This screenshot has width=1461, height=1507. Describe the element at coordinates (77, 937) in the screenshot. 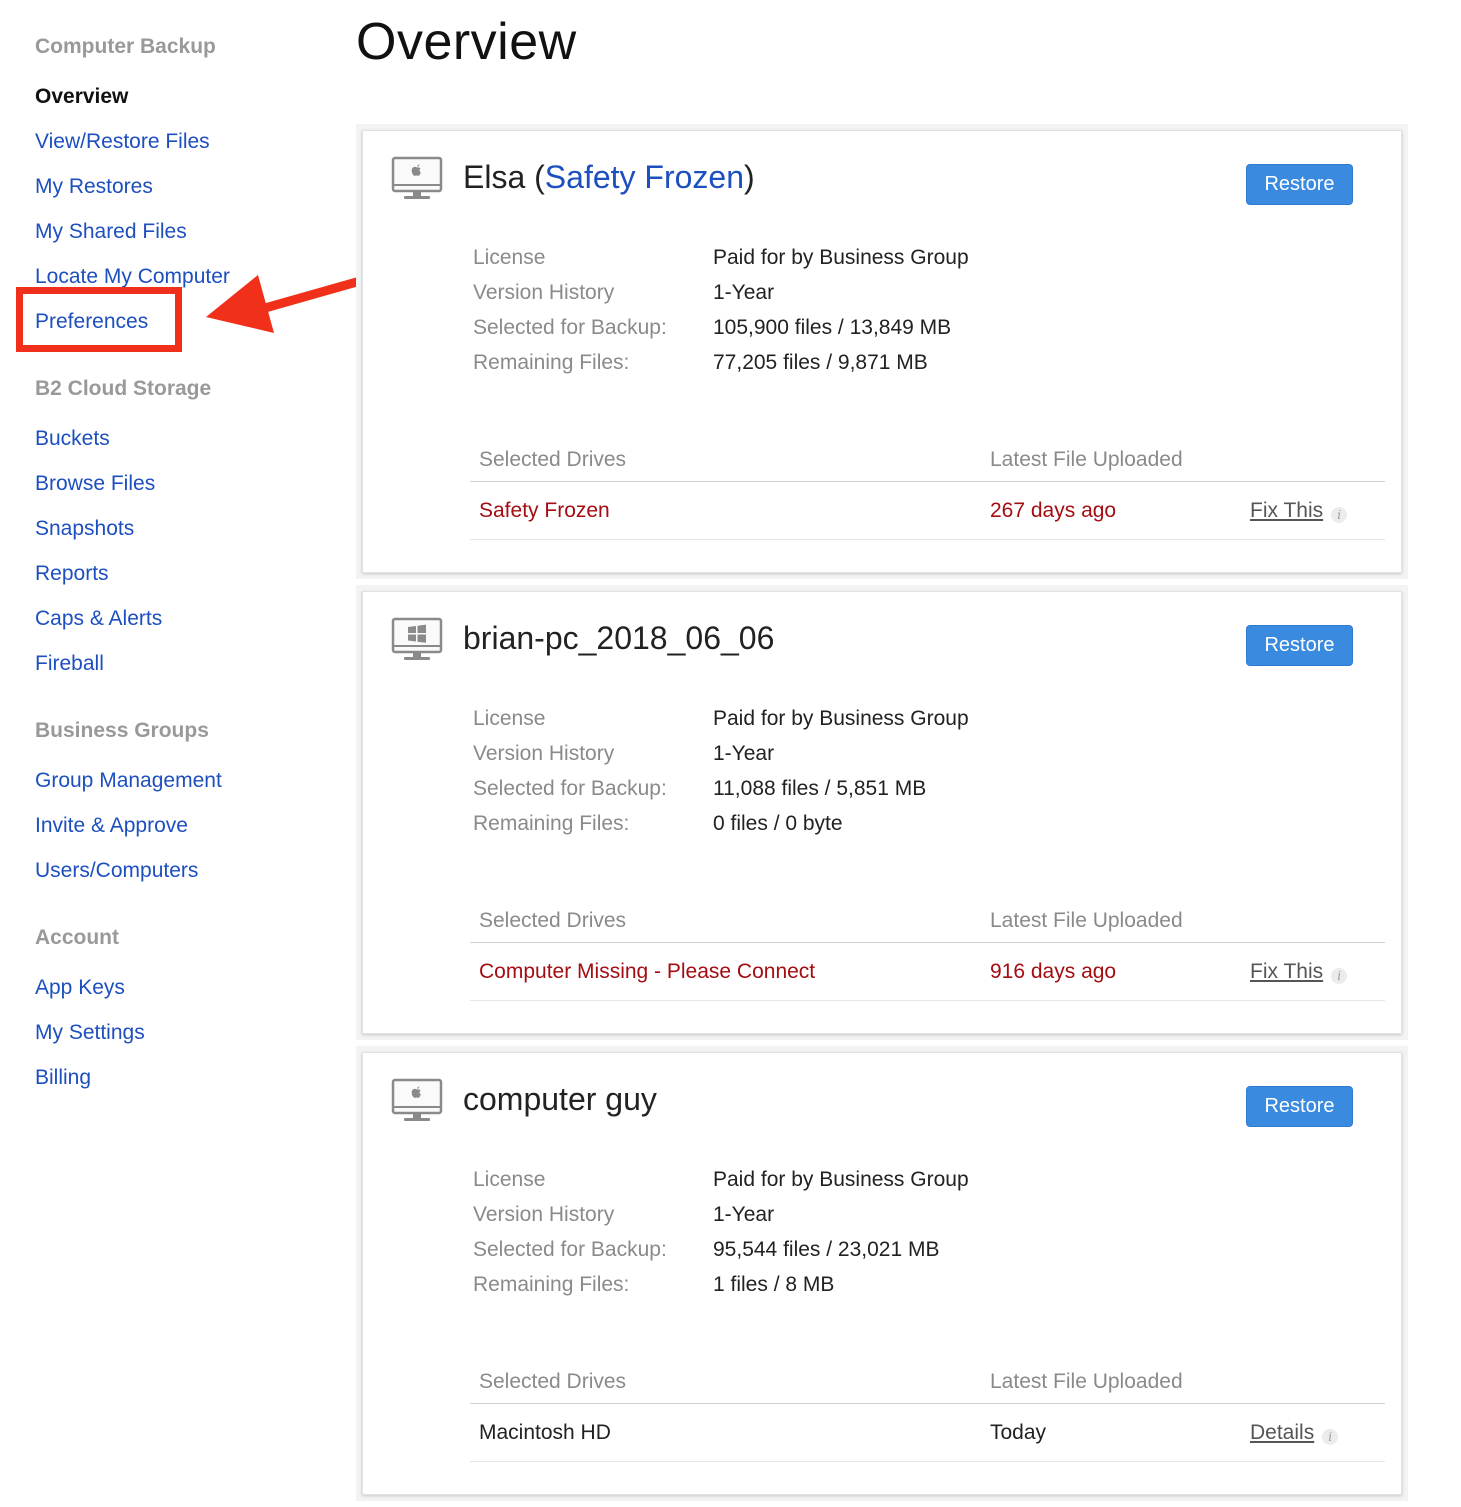

I see `nav-heading: Account` at that location.